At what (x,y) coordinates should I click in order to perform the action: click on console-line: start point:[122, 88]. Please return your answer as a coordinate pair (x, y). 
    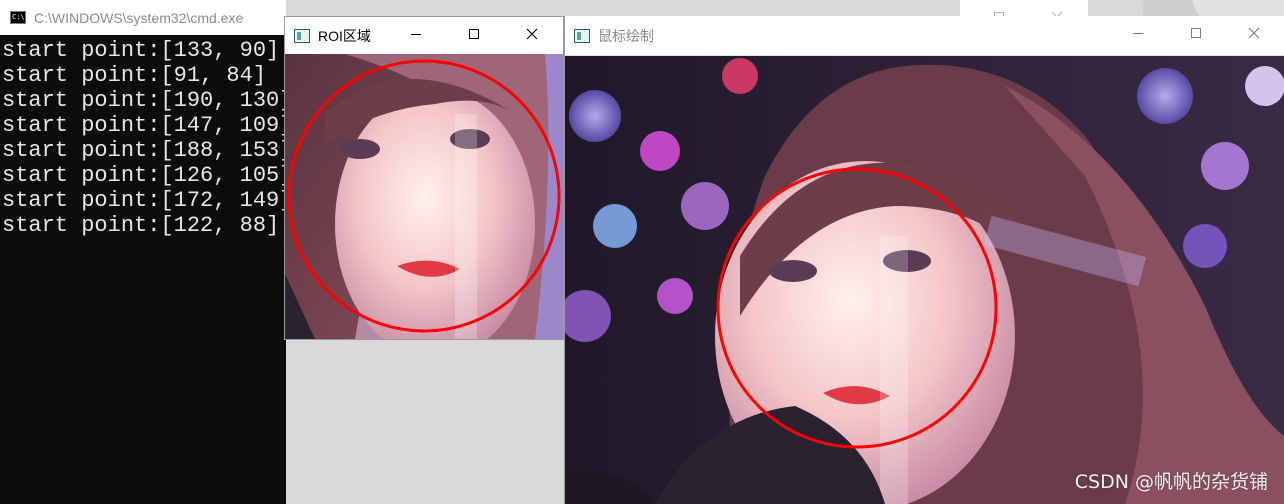
    Looking at the image, I should click on (141, 225).